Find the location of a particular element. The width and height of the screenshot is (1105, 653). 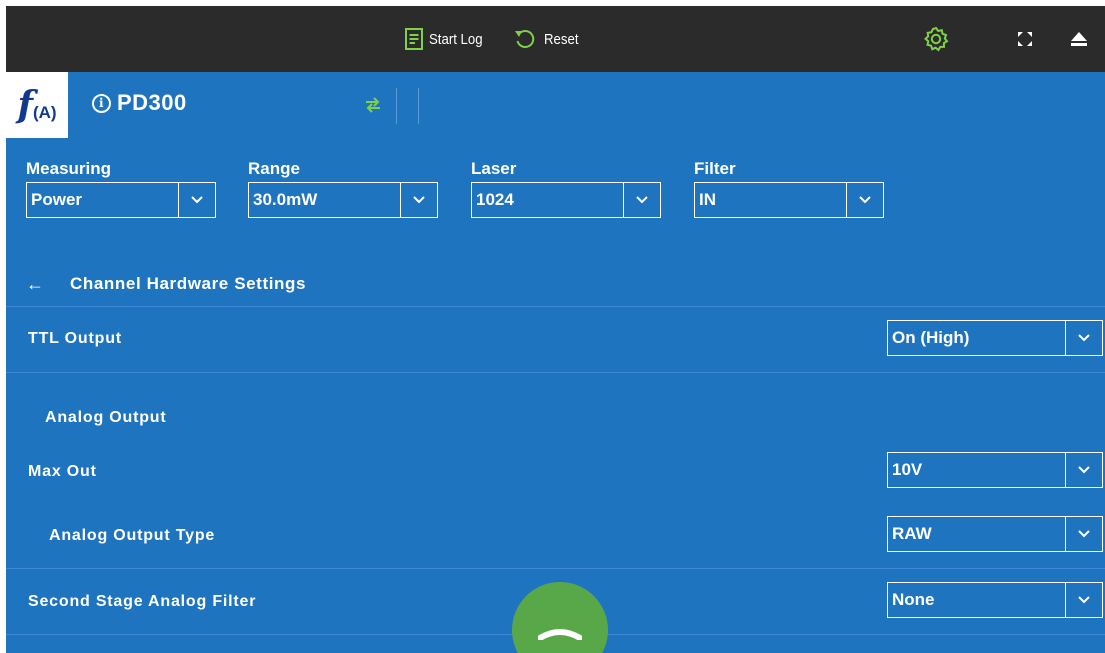

max-out-dropdown: 10V is located at coordinates (995, 470).